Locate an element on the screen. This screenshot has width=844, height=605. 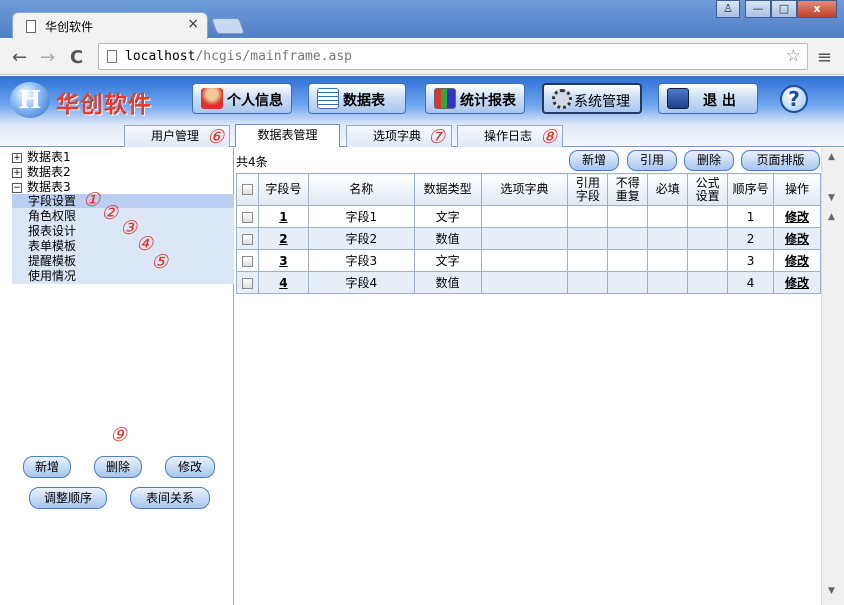
tree-node-table2: + 数据表2 is located at coordinates (41, 172).